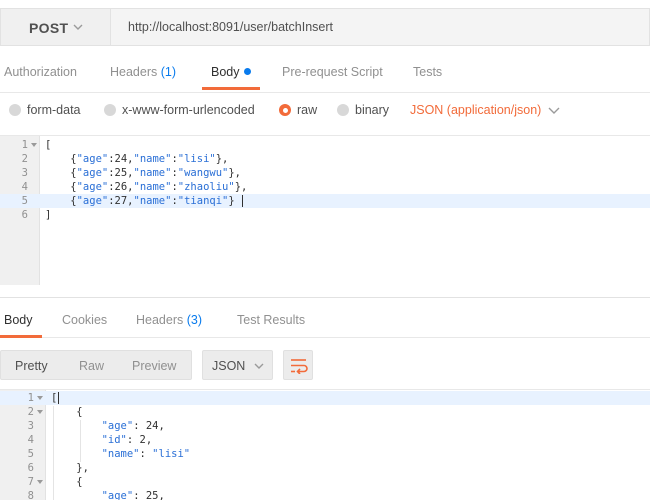 Image resolution: width=650 pixels, height=500 pixels. What do you see at coordinates (127, 440) in the screenshot?
I see `code-text: "id": 2,` at bounding box center [127, 440].